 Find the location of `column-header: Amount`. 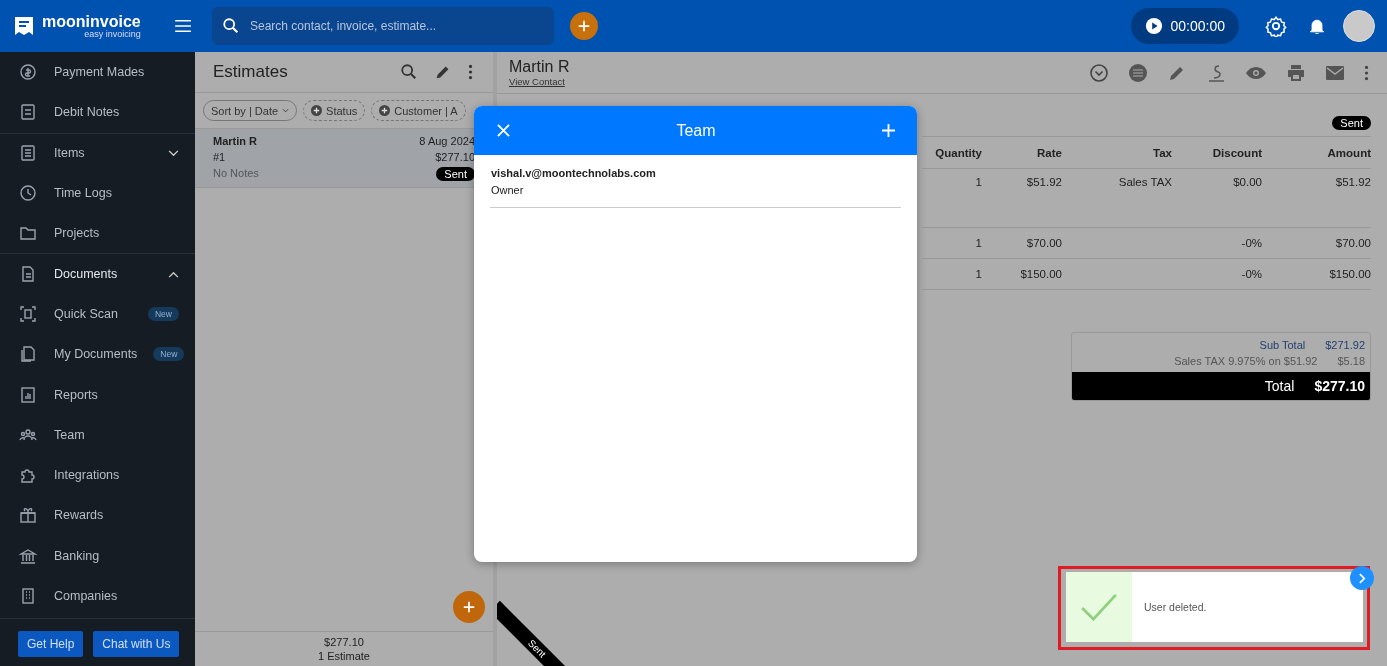

column-header: Amount is located at coordinates (1348, 152).